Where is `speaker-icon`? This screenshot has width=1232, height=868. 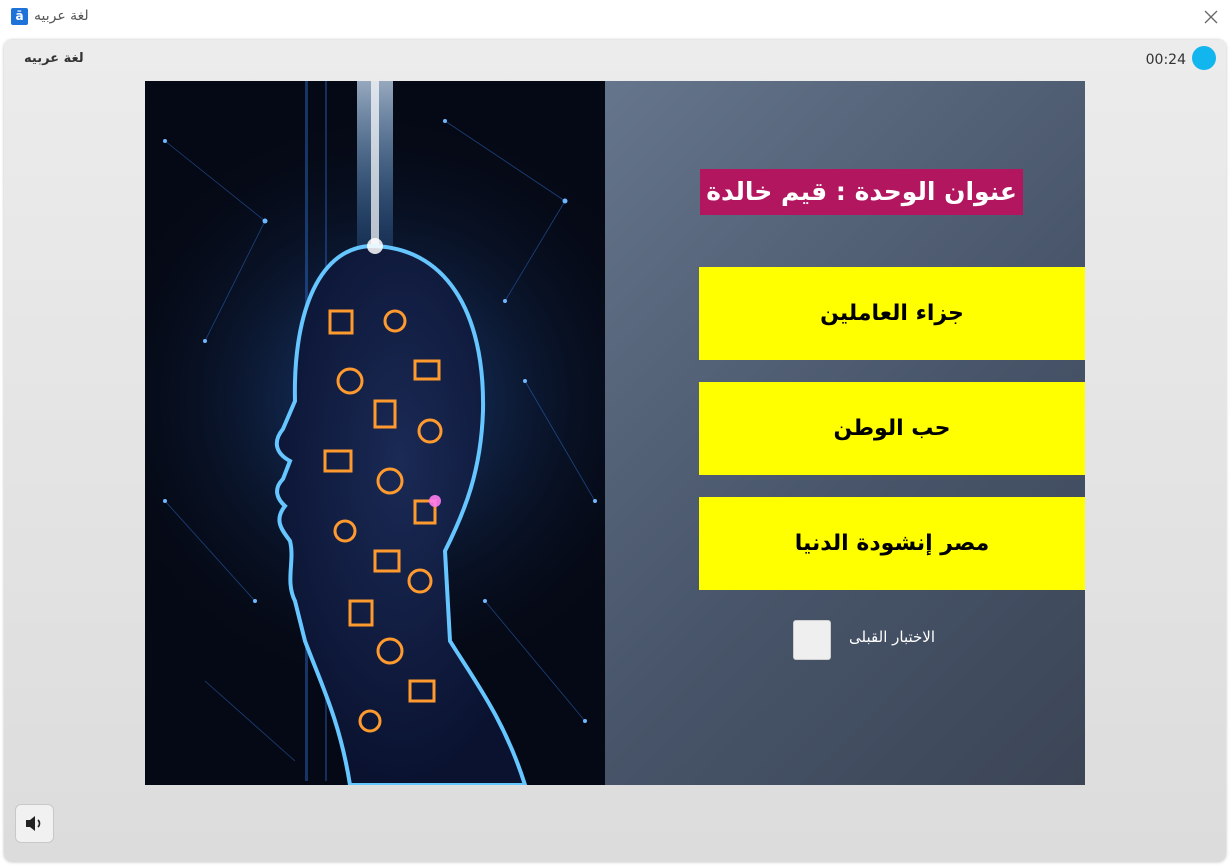 speaker-icon is located at coordinates (33, 823).